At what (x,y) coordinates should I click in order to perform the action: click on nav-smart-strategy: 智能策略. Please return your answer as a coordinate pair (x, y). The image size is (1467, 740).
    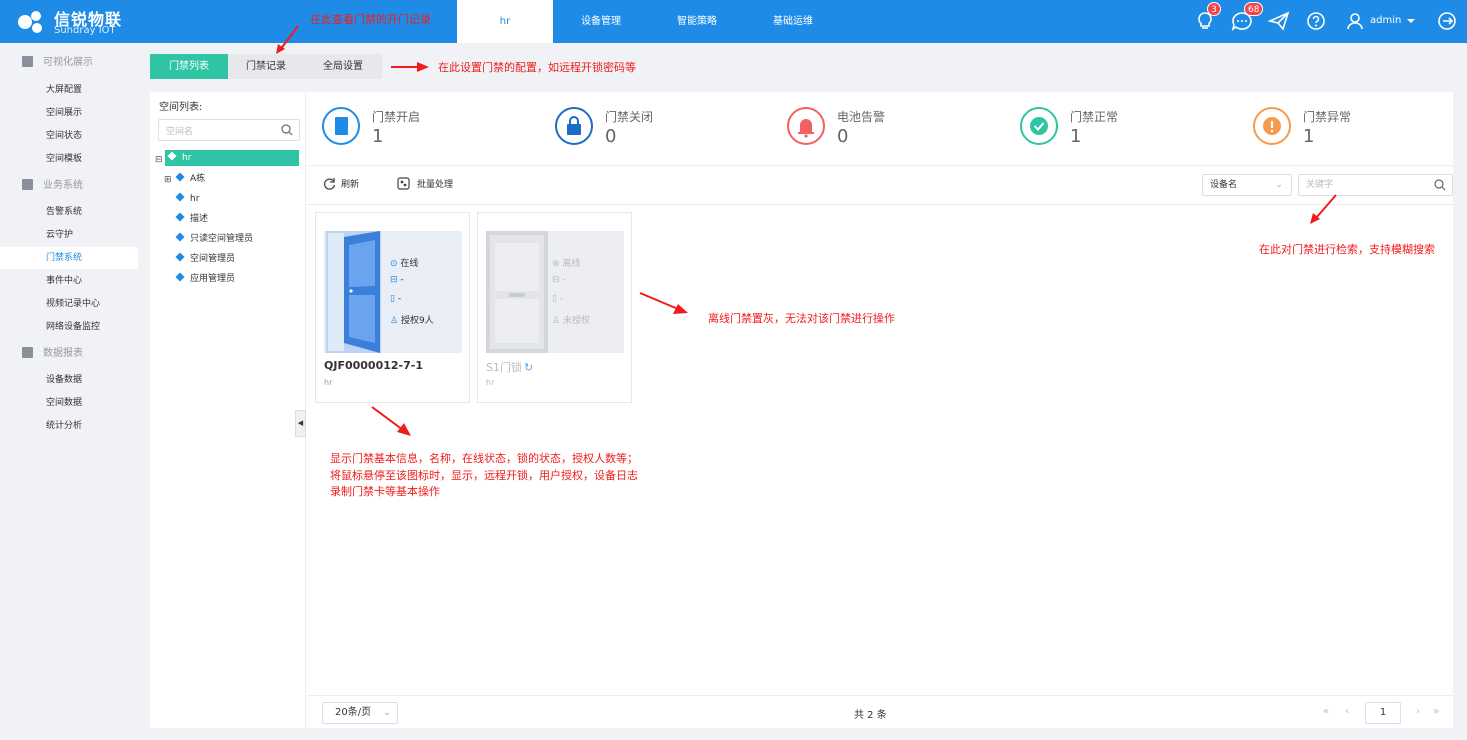
    Looking at the image, I should click on (697, 21).